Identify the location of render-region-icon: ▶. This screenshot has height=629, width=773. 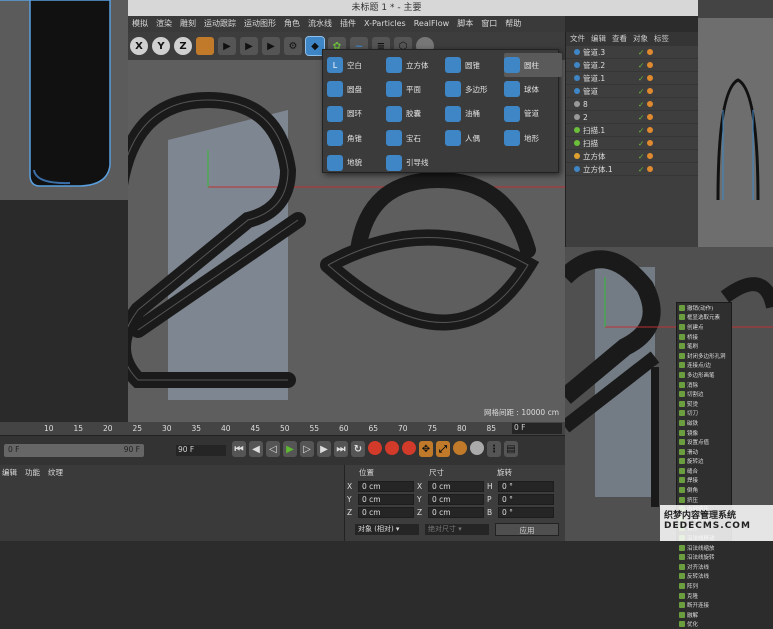
(227, 46).